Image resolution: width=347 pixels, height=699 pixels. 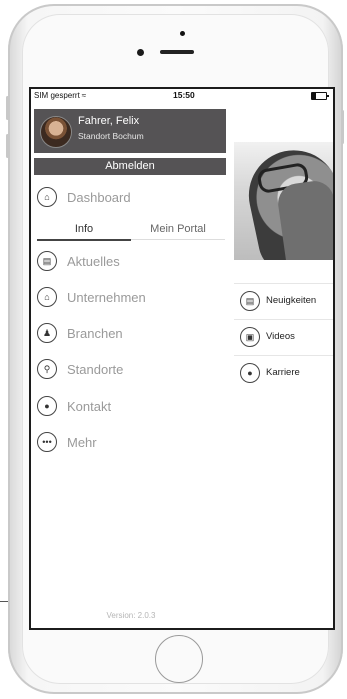 I want to click on more-icon: •••, so click(x=47, y=442).